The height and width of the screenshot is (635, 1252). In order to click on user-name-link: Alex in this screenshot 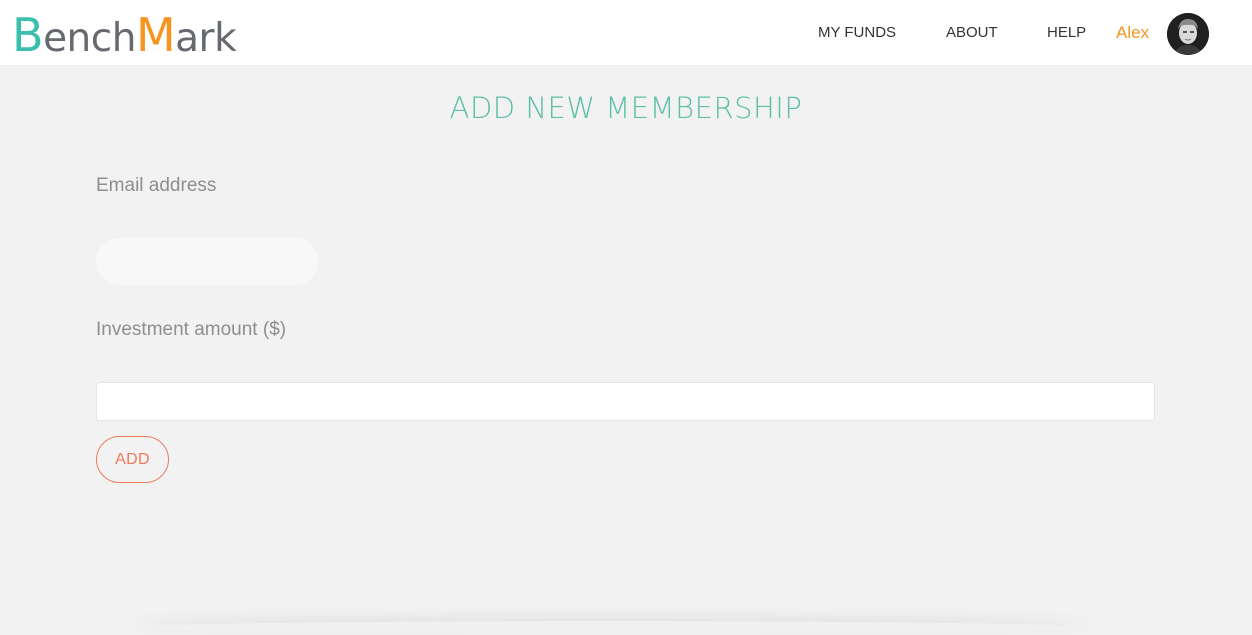, I will do `click(1132, 33)`.